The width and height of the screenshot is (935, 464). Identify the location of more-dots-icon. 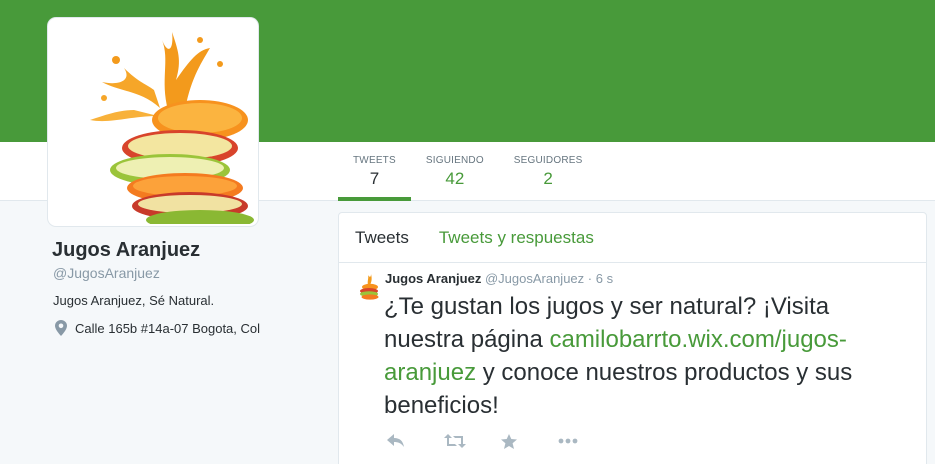
(568, 441).